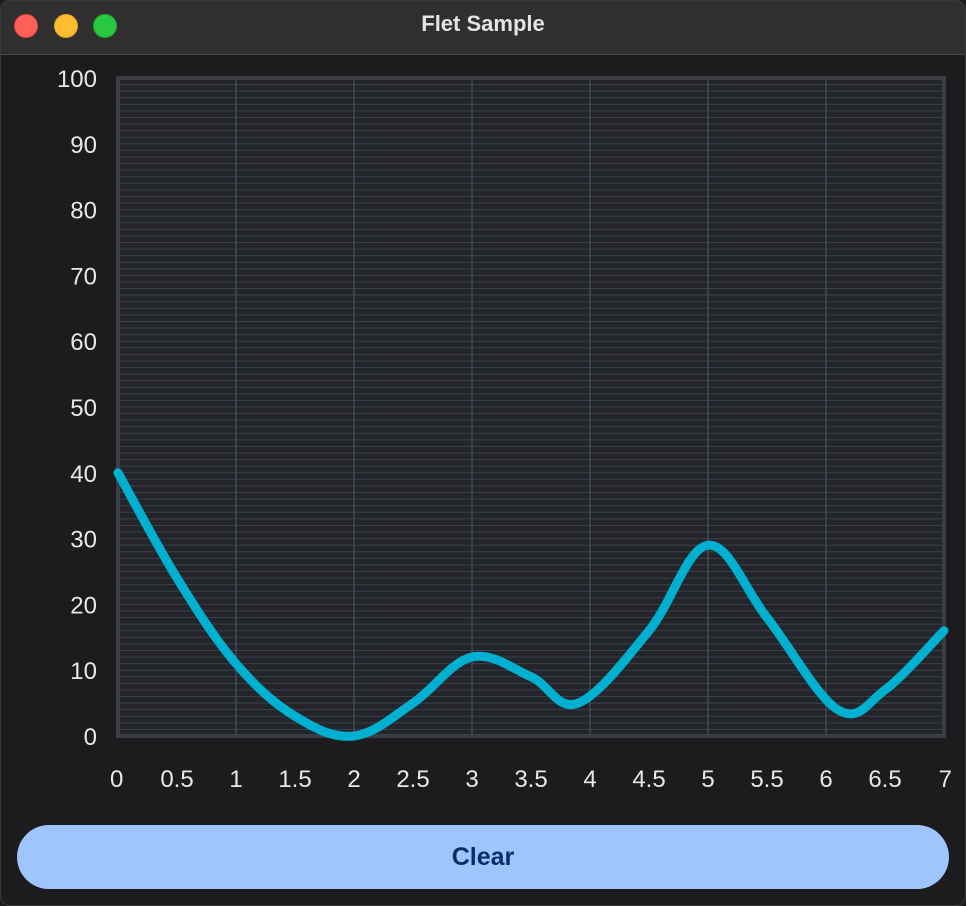 The image size is (966, 906). Describe the element at coordinates (825, 779) in the screenshot. I see `x-tick-label: 6` at that location.